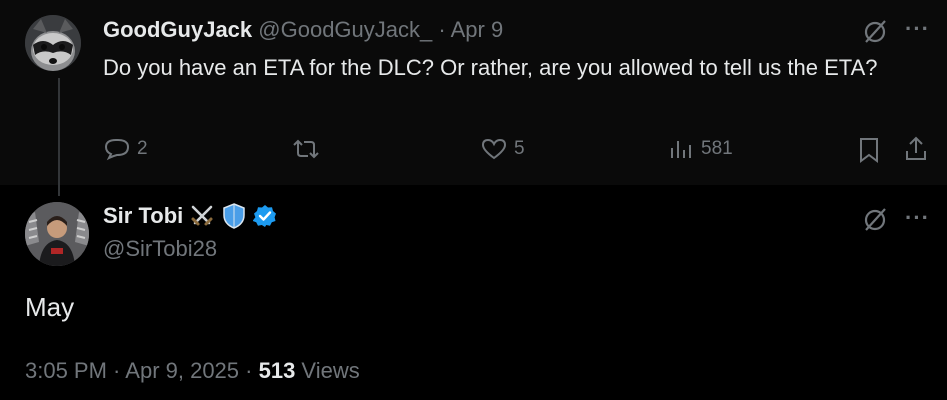 This screenshot has height=400, width=947. What do you see at coordinates (277, 370) in the screenshot?
I see `tweet-views-count: 513` at bounding box center [277, 370].